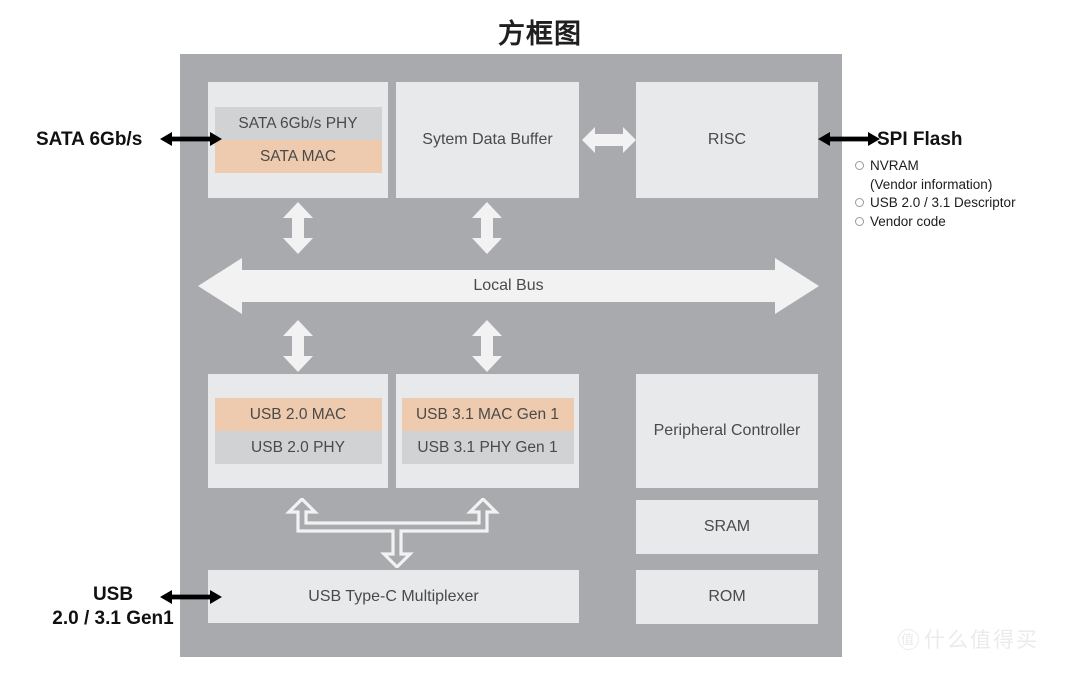 The width and height of the screenshot is (1080, 675). What do you see at coordinates (965, 166) in the screenshot?
I see `list-item: NVRAM` at bounding box center [965, 166].